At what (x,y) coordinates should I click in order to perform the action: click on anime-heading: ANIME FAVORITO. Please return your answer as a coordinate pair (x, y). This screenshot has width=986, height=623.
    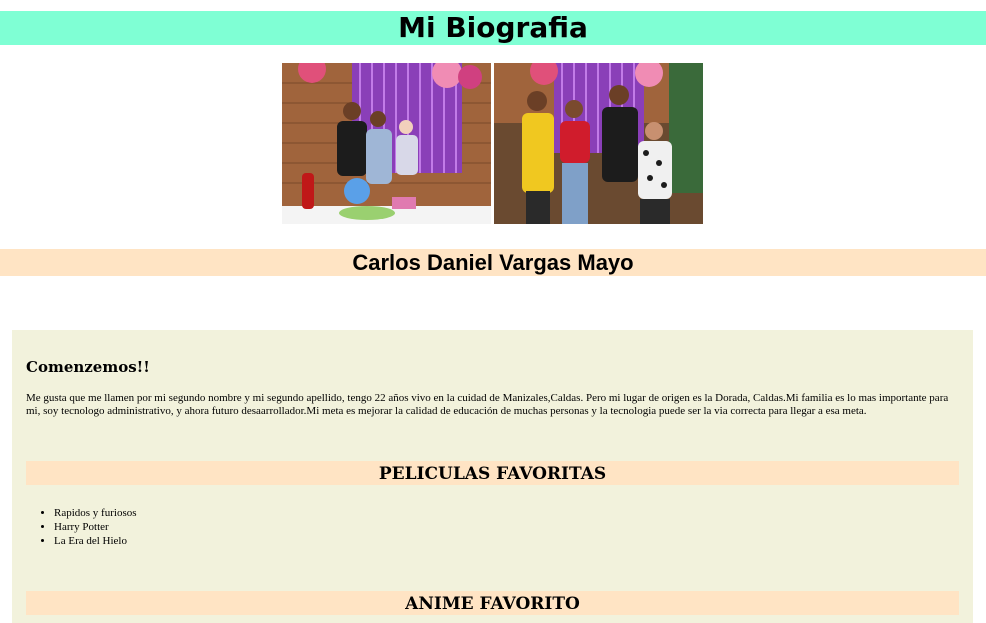
    Looking at the image, I should click on (492, 603).